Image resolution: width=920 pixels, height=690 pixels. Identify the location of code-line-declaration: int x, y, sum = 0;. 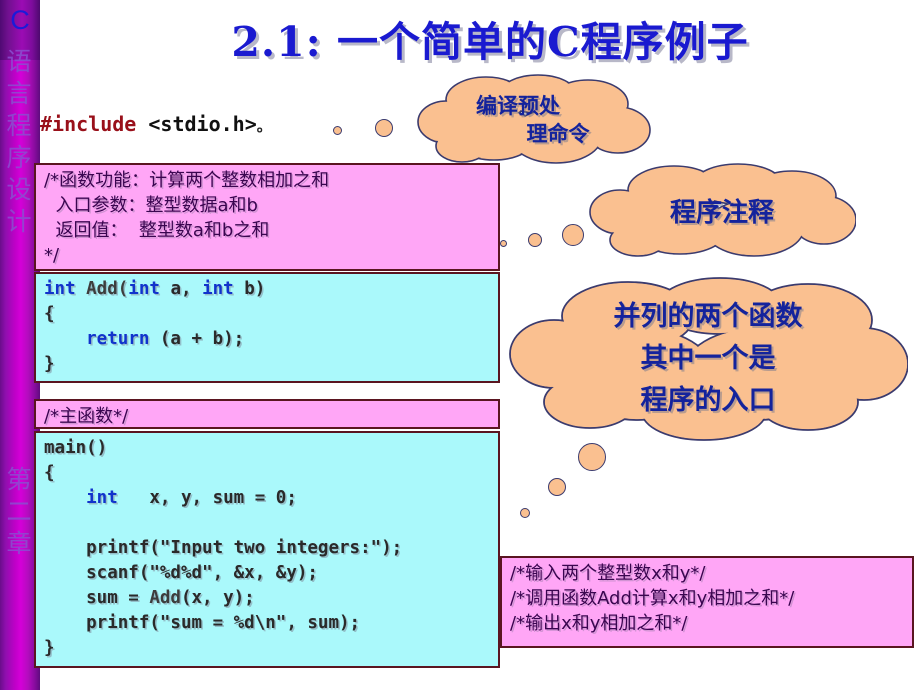
(267, 498).